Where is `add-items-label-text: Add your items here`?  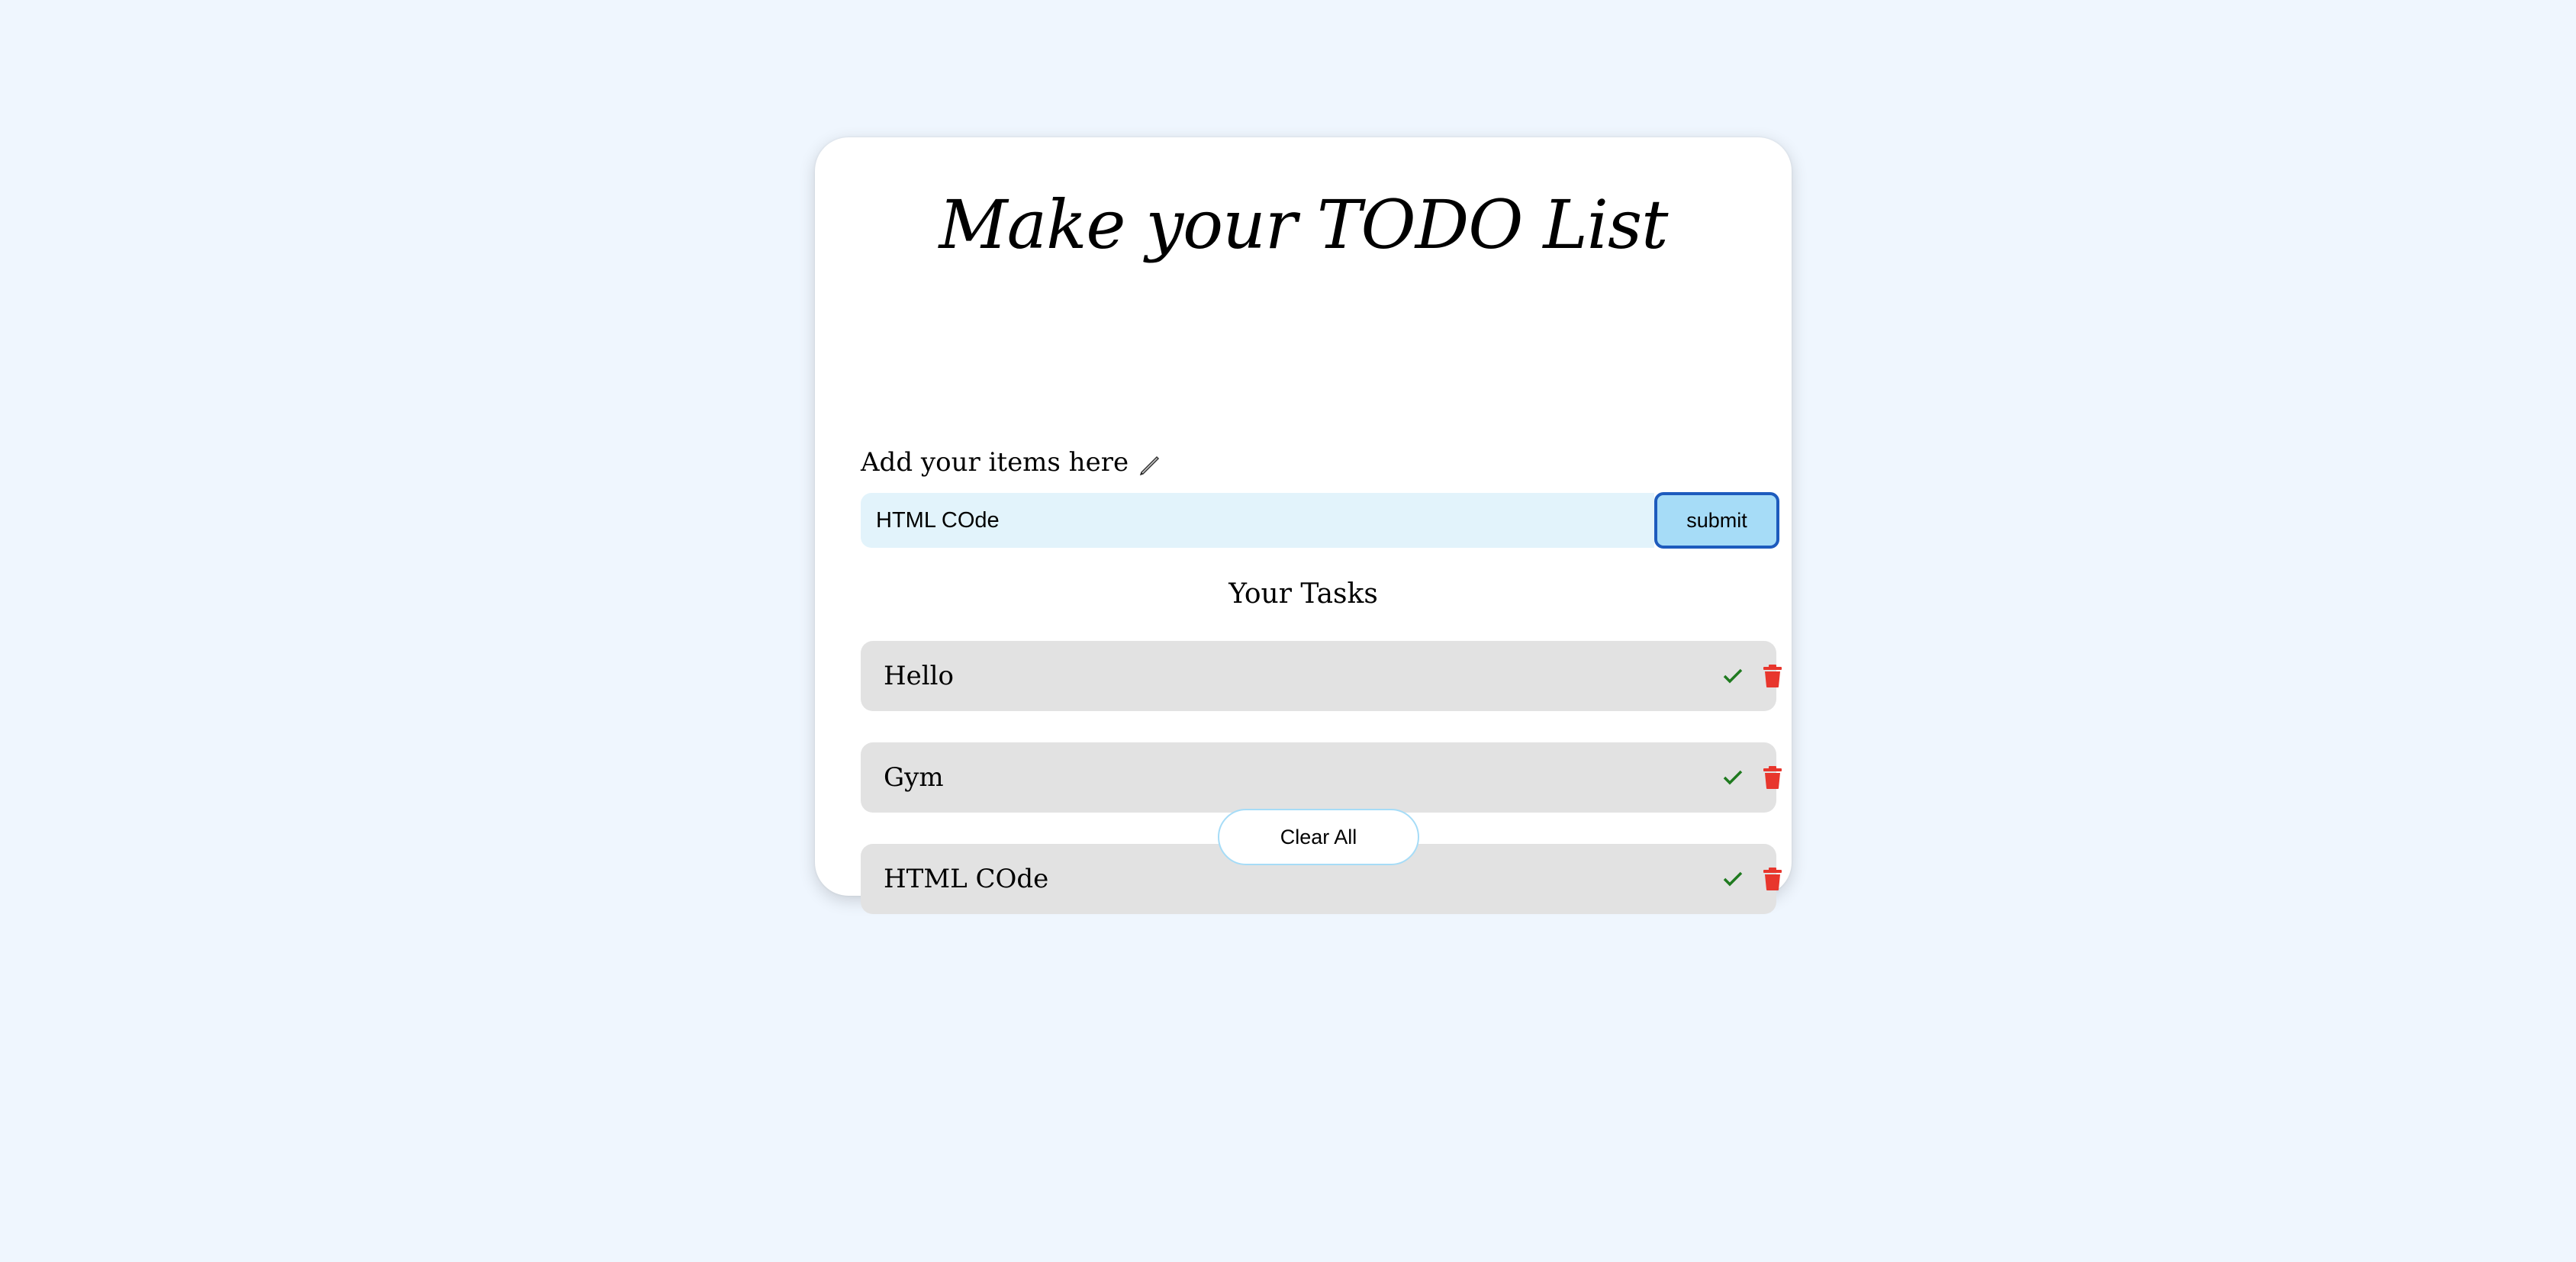
add-items-label-text: Add your items here is located at coordinates (995, 463).